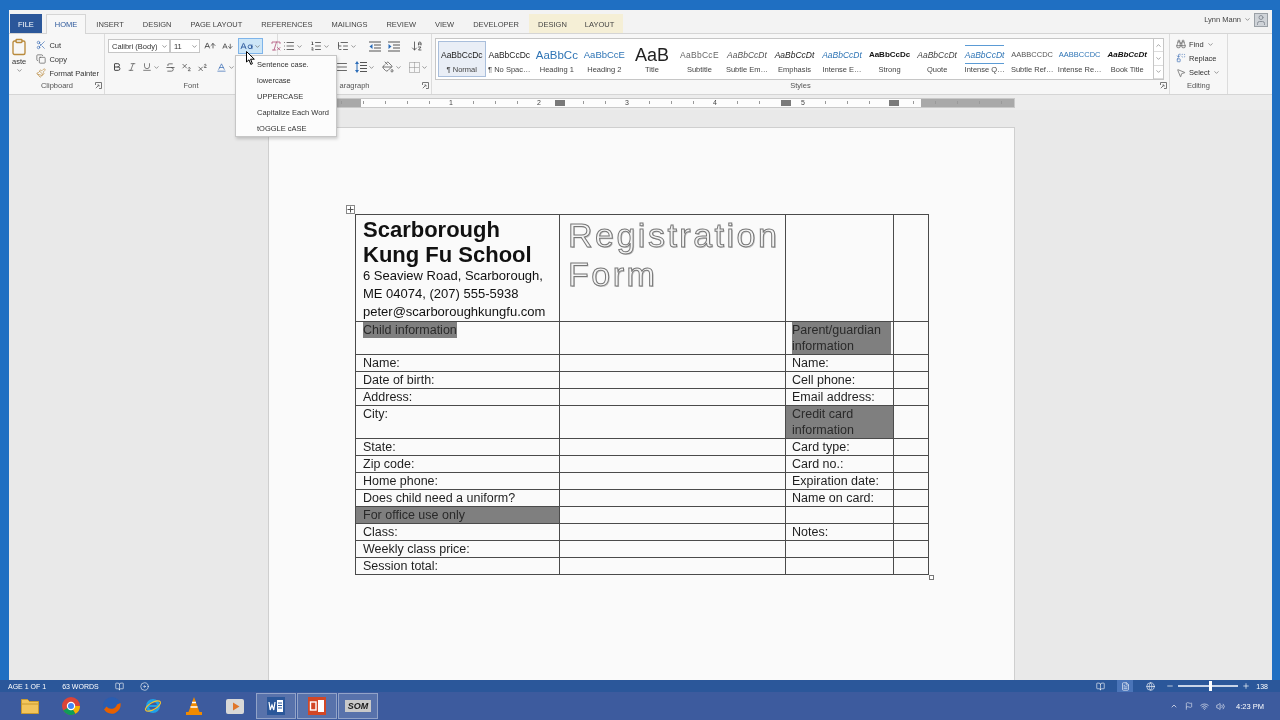  I want to click on view-button, so click(1125, 686).